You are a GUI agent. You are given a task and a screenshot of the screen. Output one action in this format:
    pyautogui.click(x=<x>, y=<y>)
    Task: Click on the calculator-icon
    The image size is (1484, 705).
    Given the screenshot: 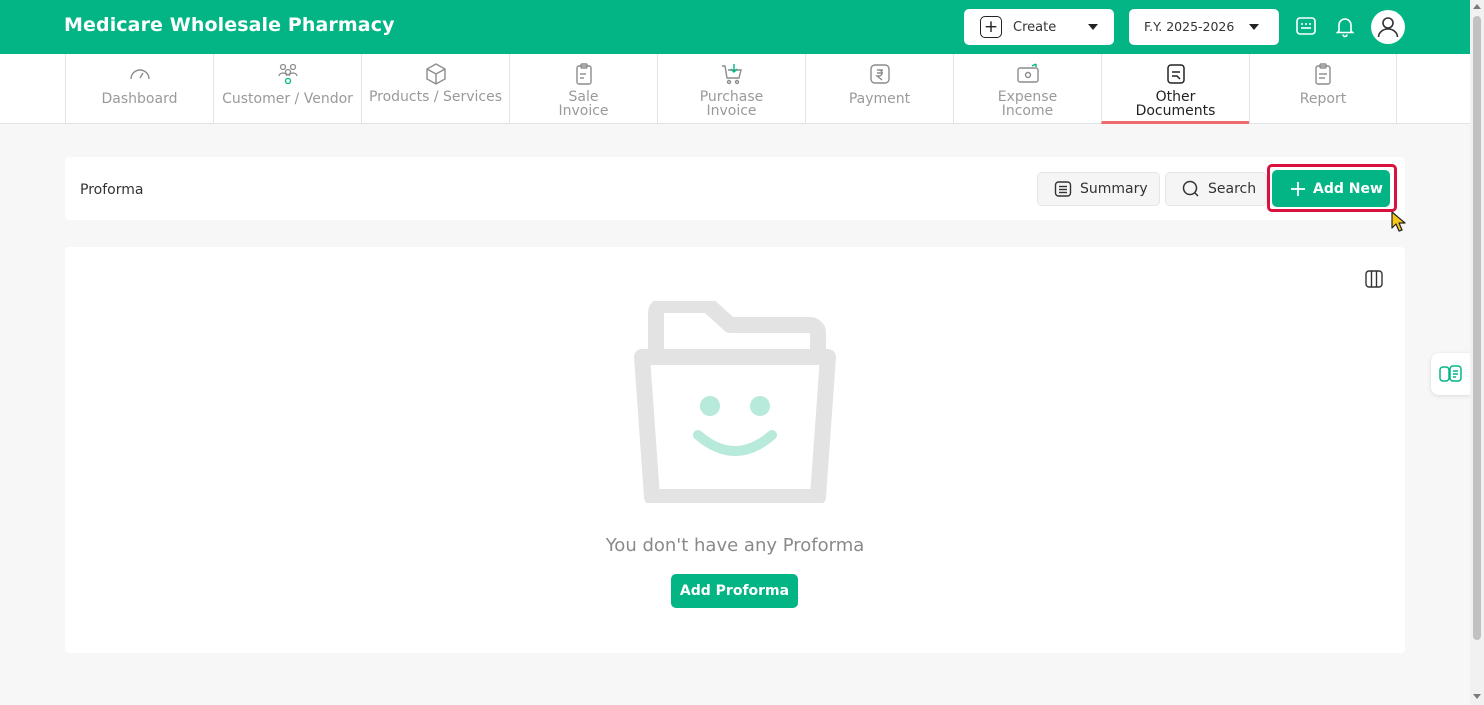 What is the action you would take?
    pyautogui.click(x=1306, y=26)
    